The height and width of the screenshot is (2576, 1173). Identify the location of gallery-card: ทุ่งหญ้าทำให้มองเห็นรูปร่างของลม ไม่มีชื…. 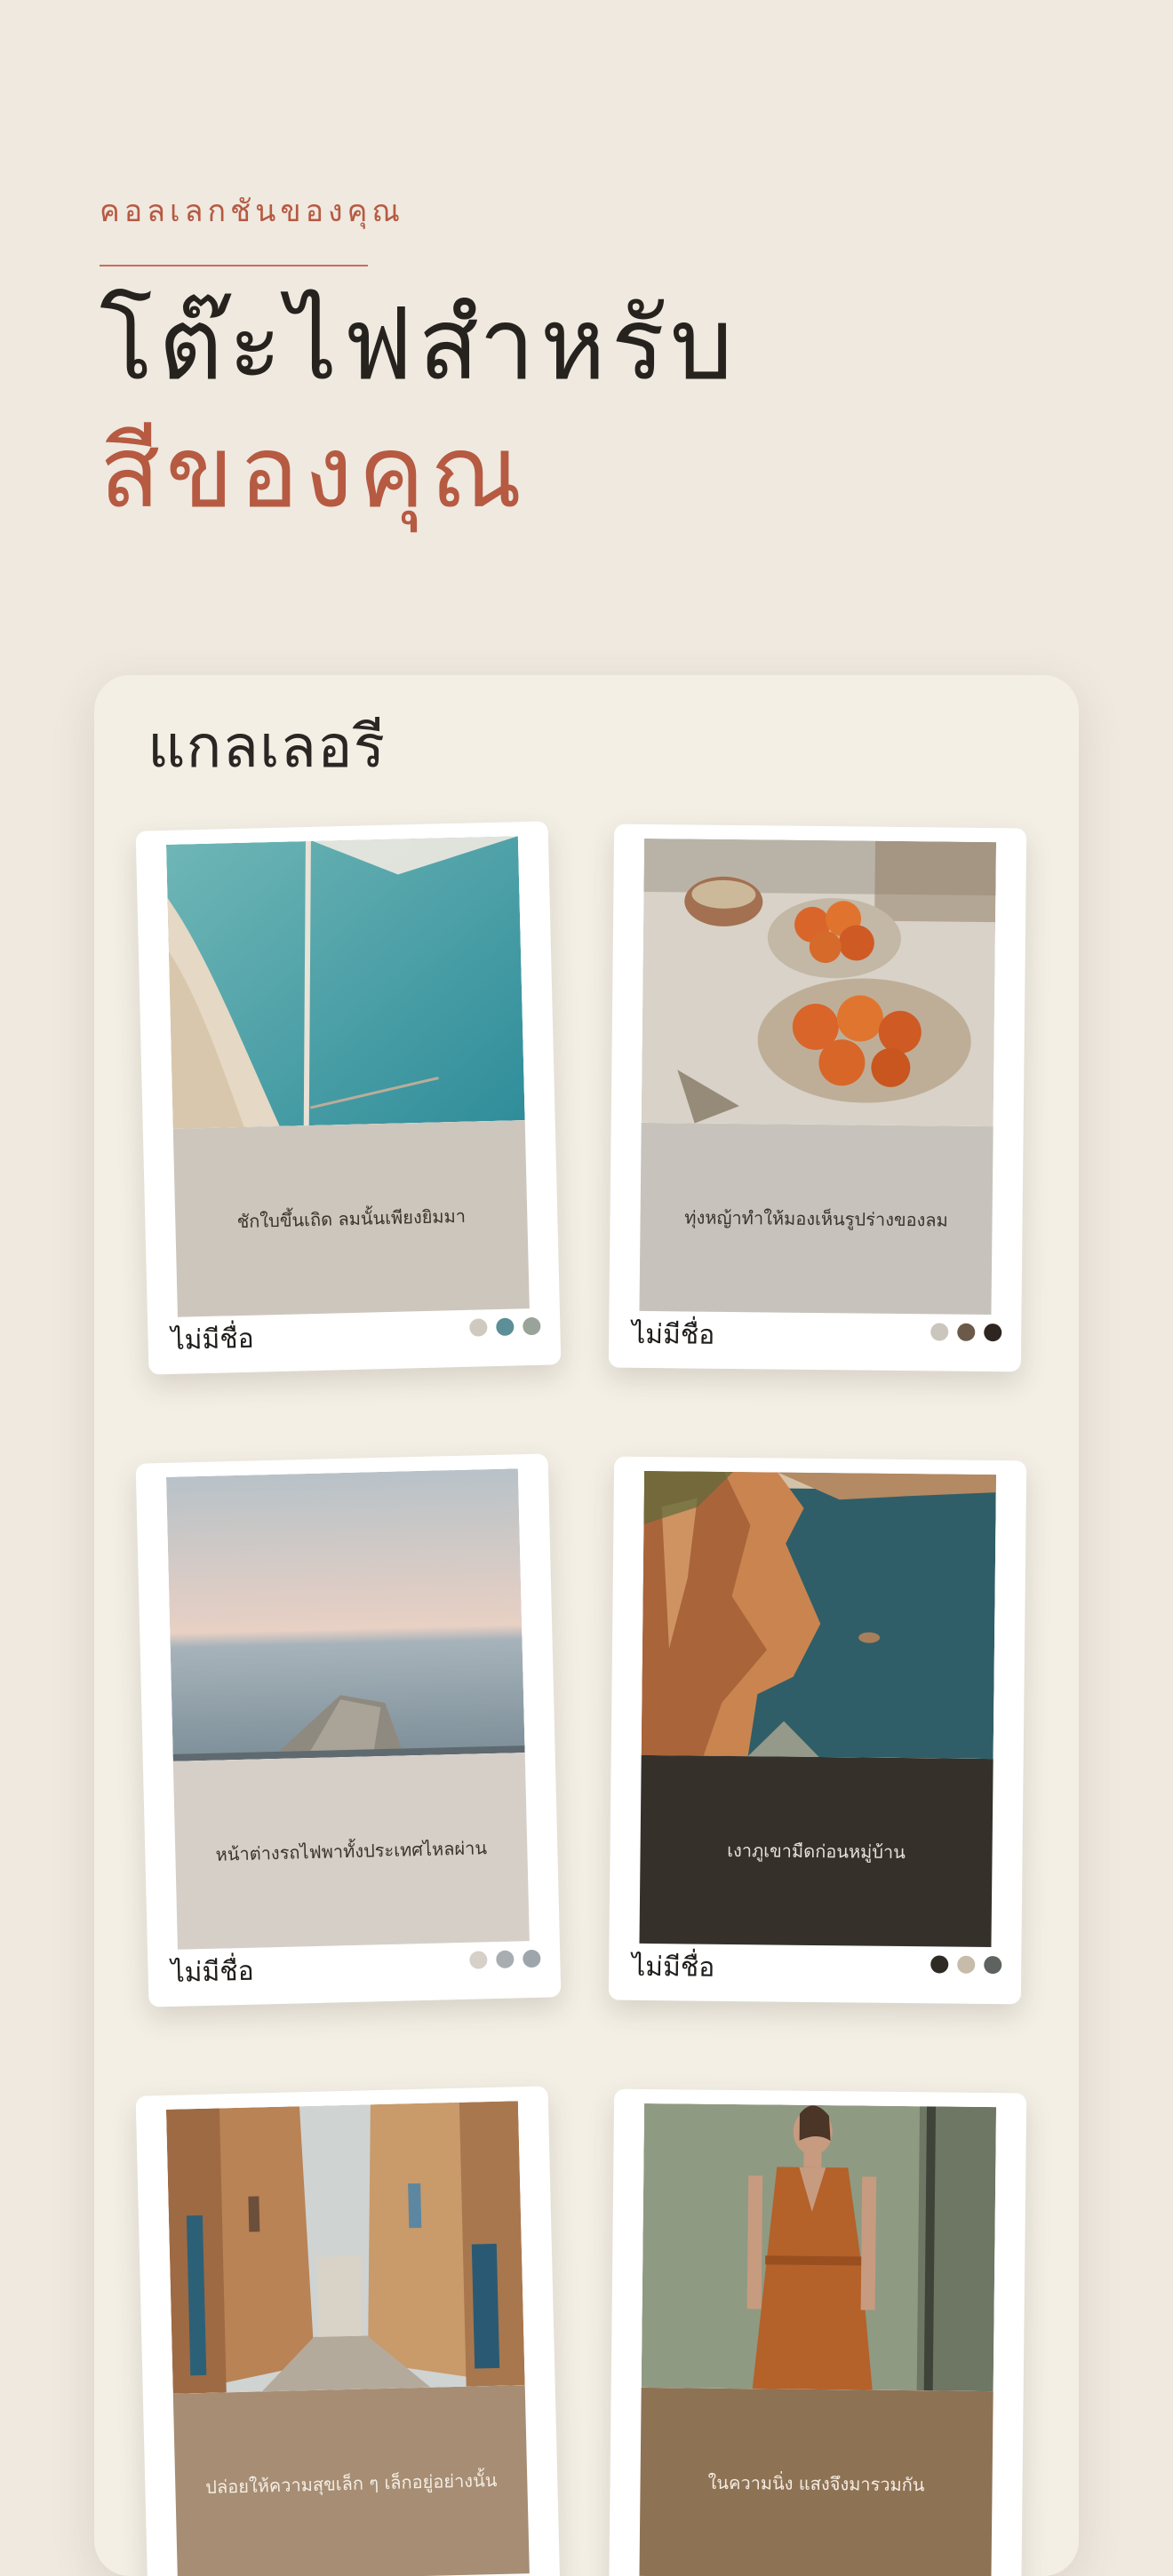
(818, 1097).